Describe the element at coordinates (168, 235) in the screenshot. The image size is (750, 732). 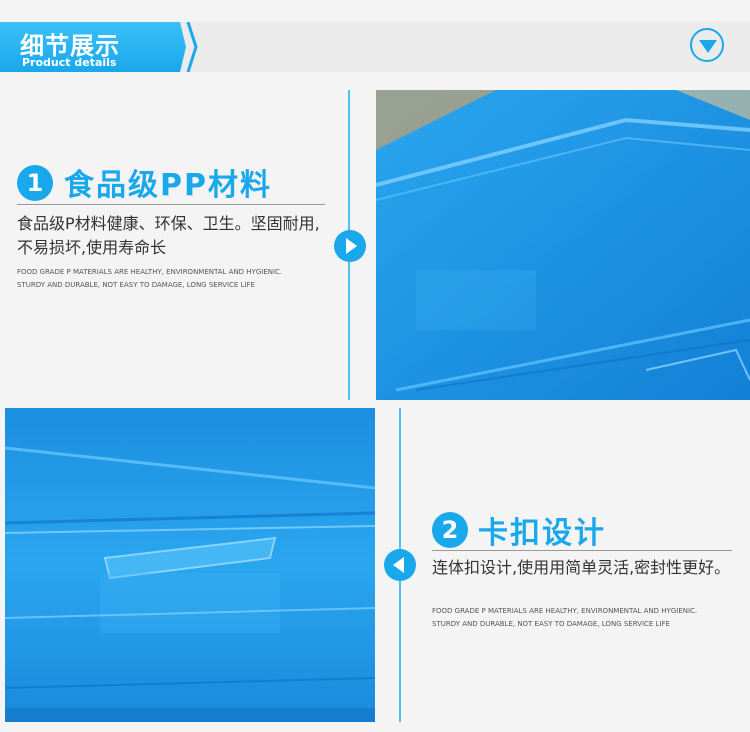
I see `feature-description: 食品级P材料健康、环保、卫生。坚固耐用,不易损坏,使用寿命长` at that location.